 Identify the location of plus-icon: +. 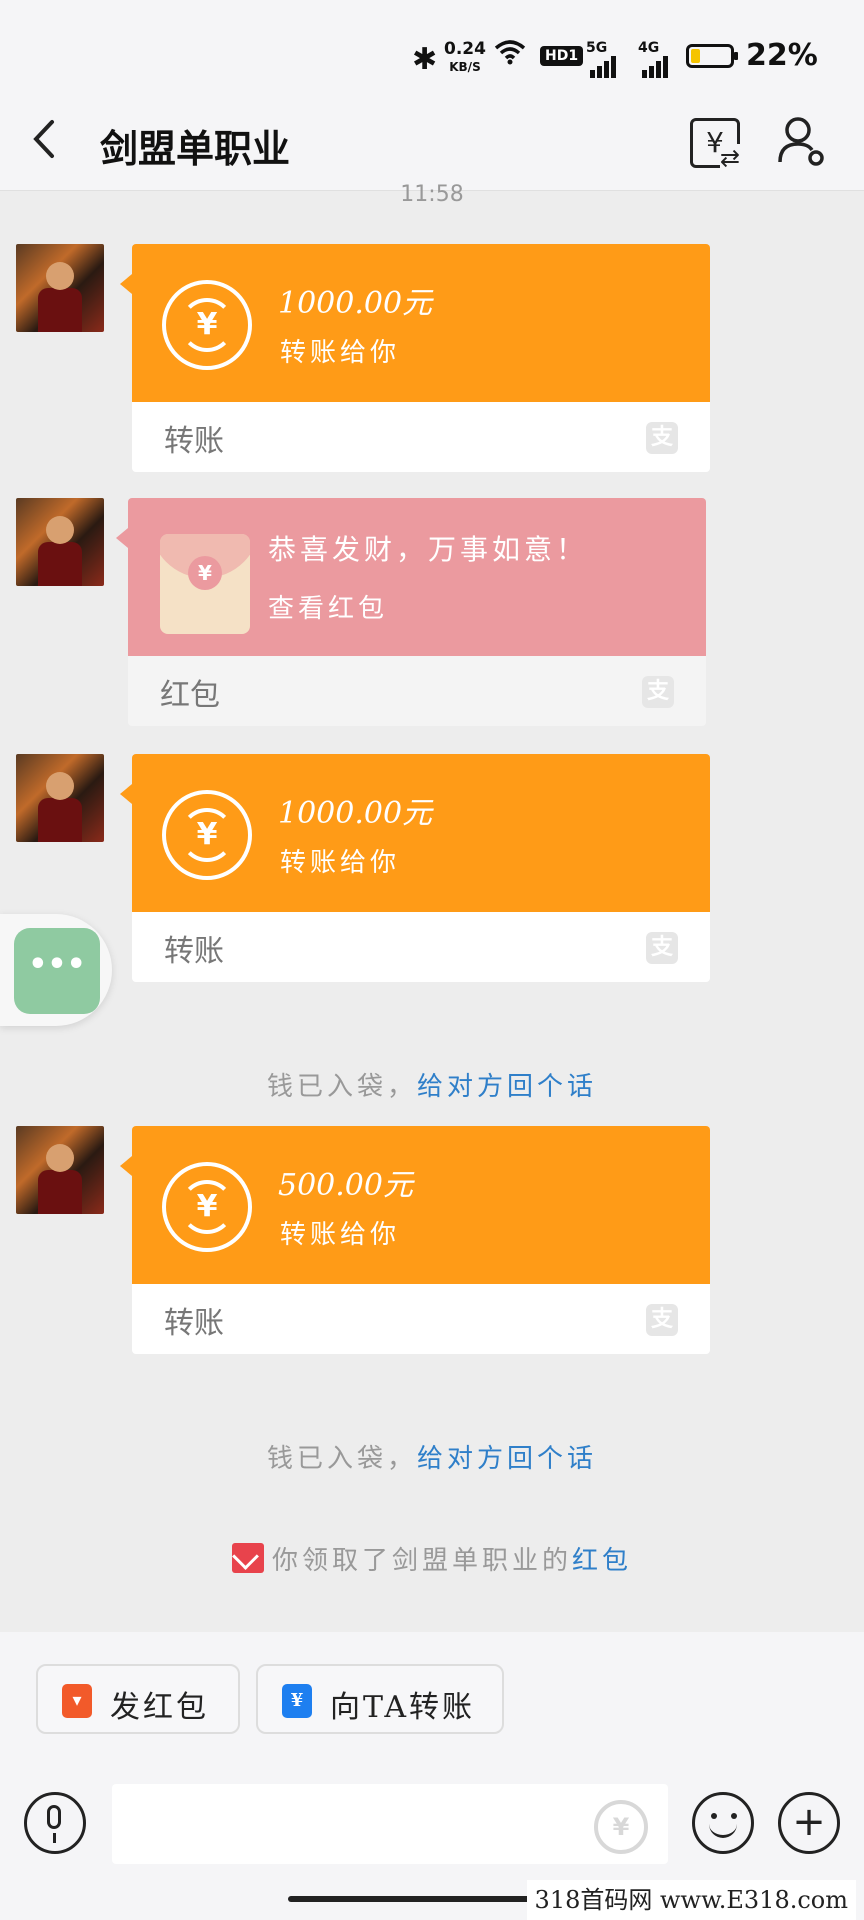
(809, 1823).